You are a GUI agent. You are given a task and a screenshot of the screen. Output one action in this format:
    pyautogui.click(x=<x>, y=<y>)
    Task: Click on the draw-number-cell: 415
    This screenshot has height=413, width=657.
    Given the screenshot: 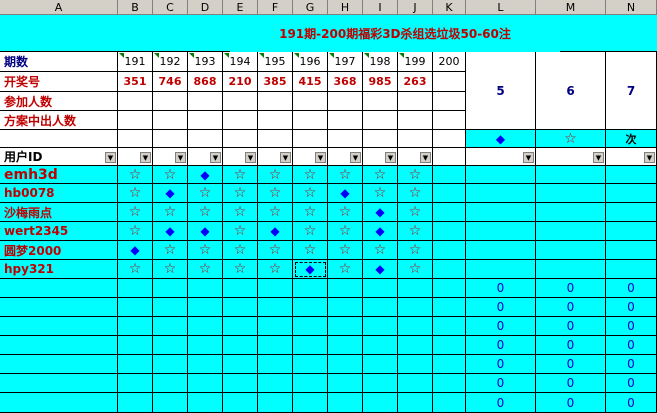 What is the action you would take?
    pyautogui.click(x=310, y=82)
    